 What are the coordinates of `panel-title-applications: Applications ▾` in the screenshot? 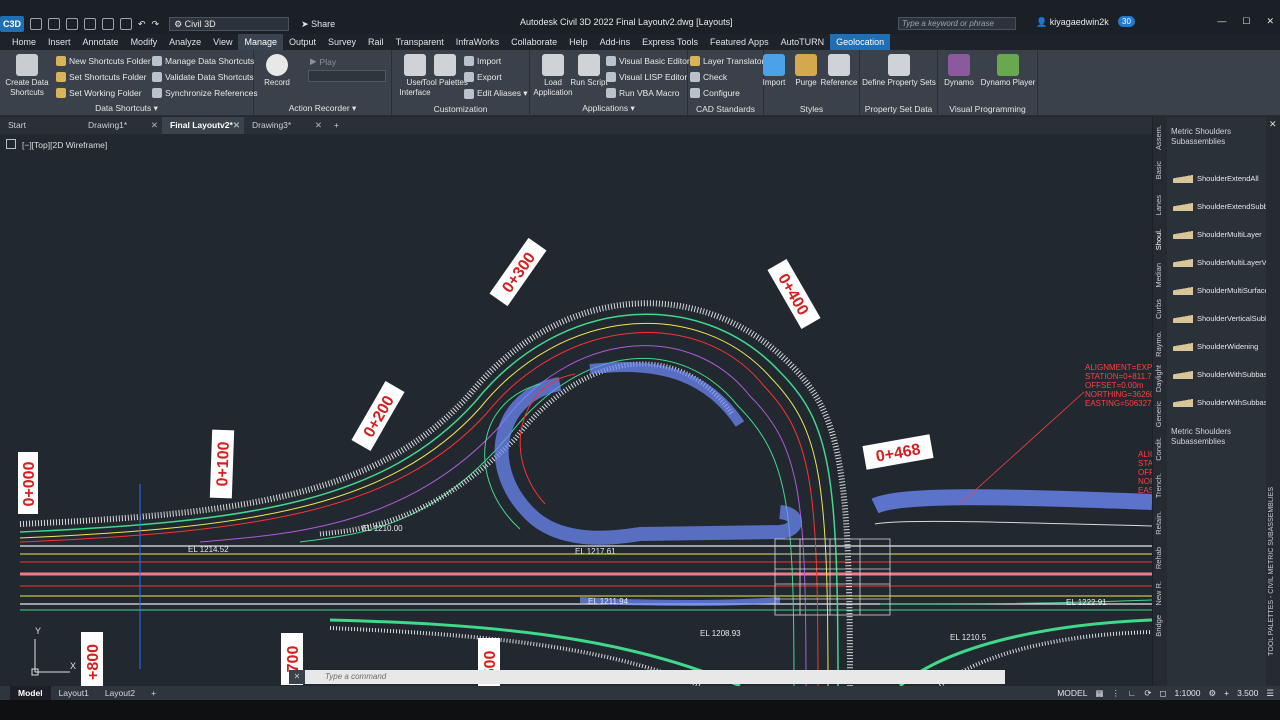 It's located at (608, 108).